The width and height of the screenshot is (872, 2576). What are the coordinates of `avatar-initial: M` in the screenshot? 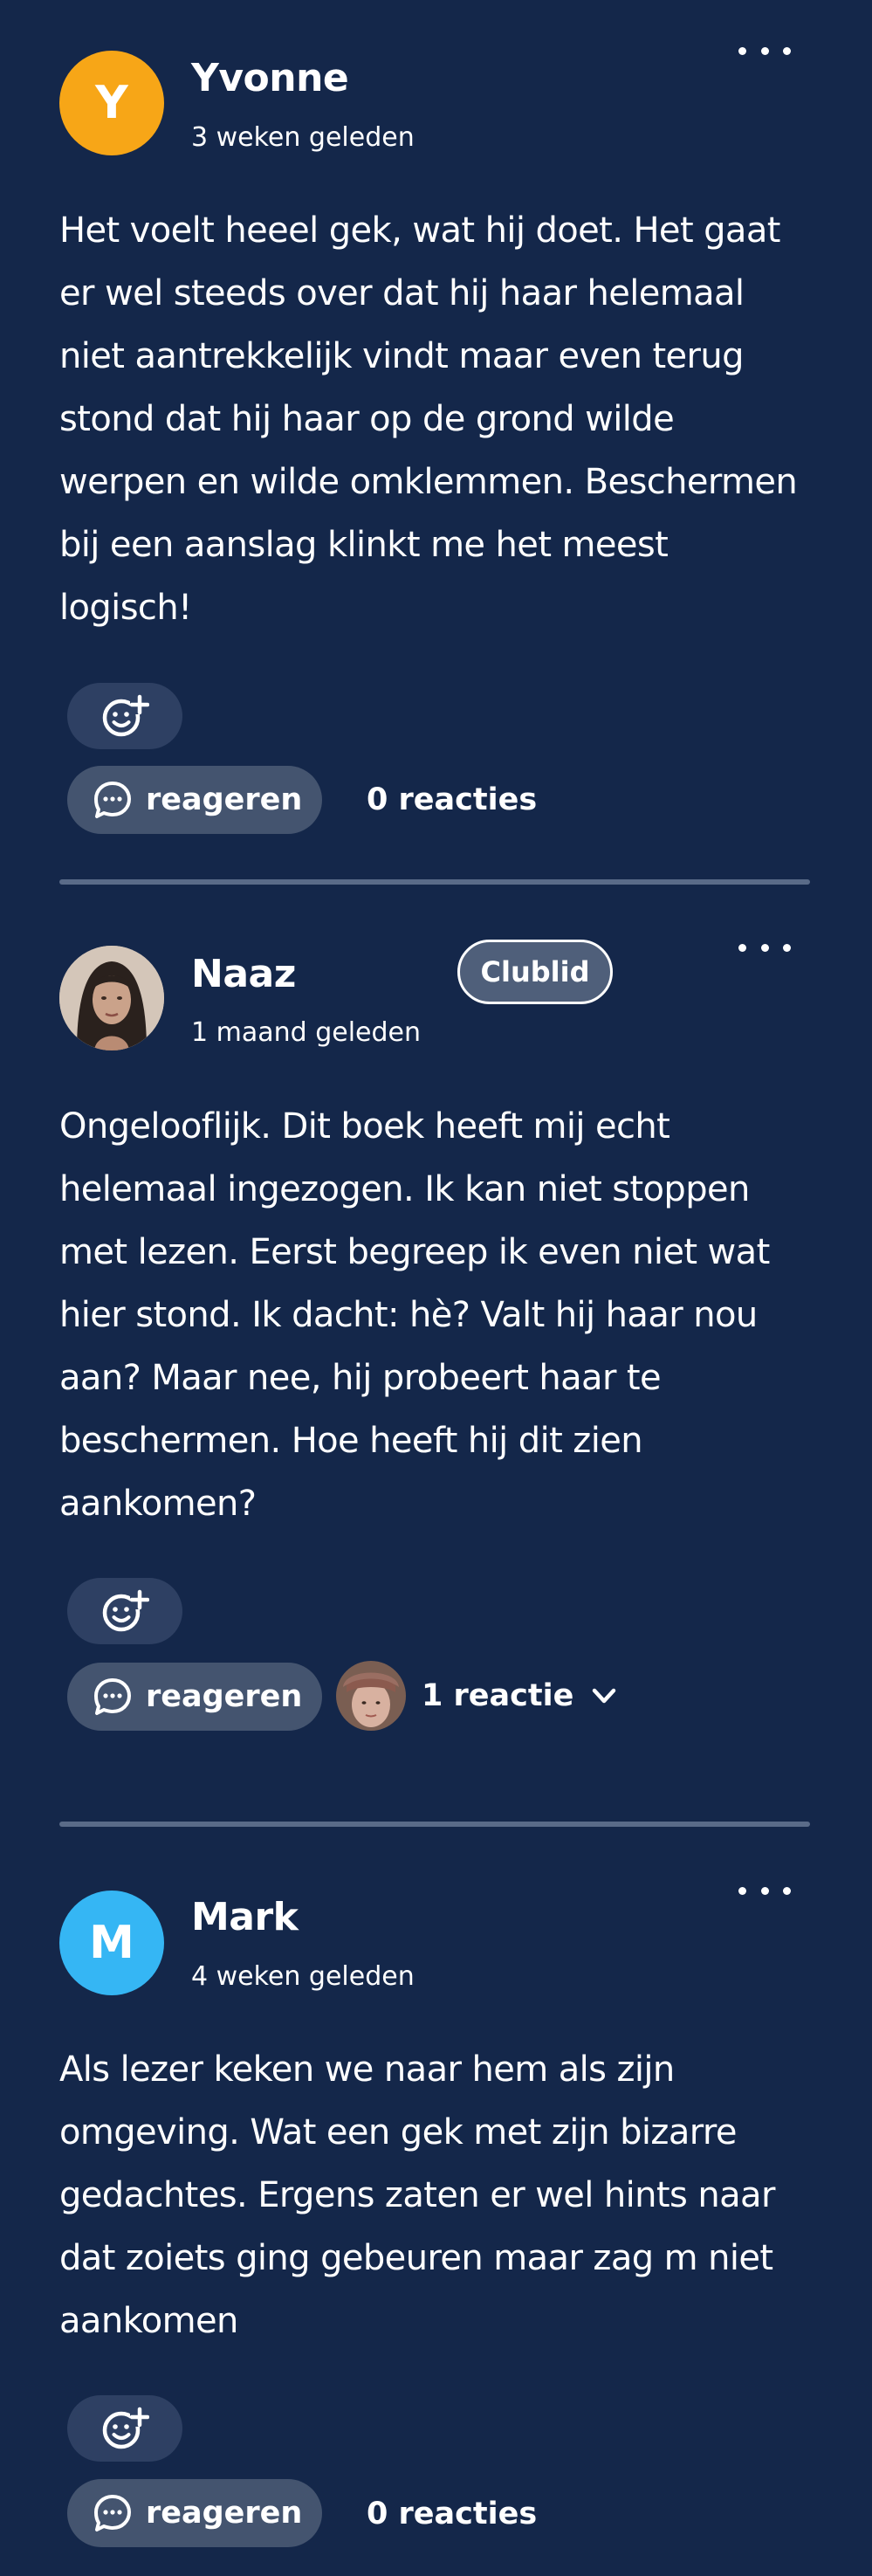 It's located at (111, 1943).